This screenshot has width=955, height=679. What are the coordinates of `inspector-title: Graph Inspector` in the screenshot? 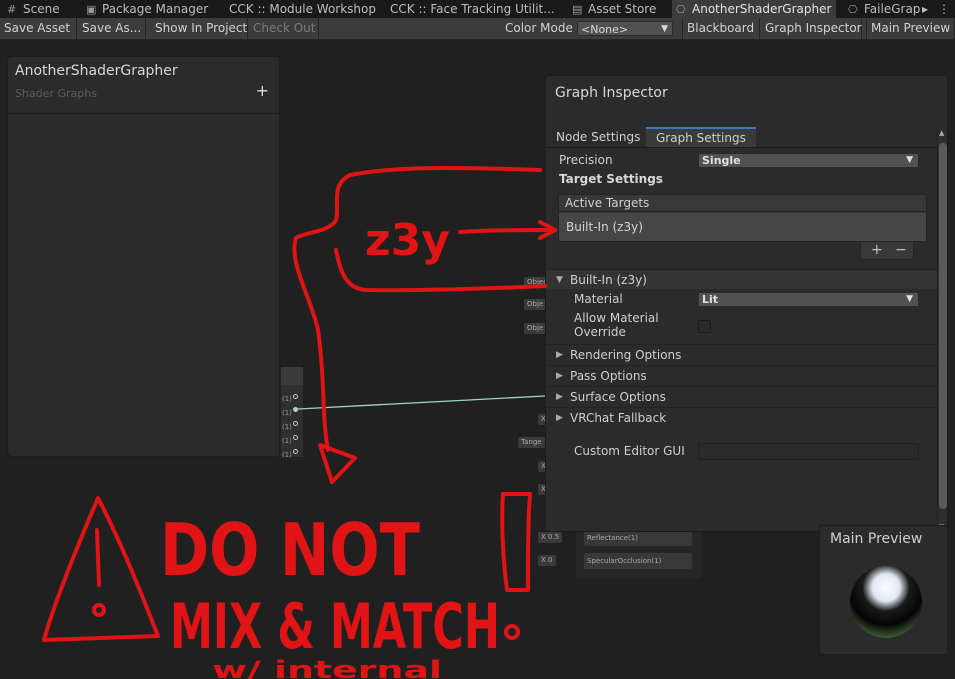 It's located at (611, 93).